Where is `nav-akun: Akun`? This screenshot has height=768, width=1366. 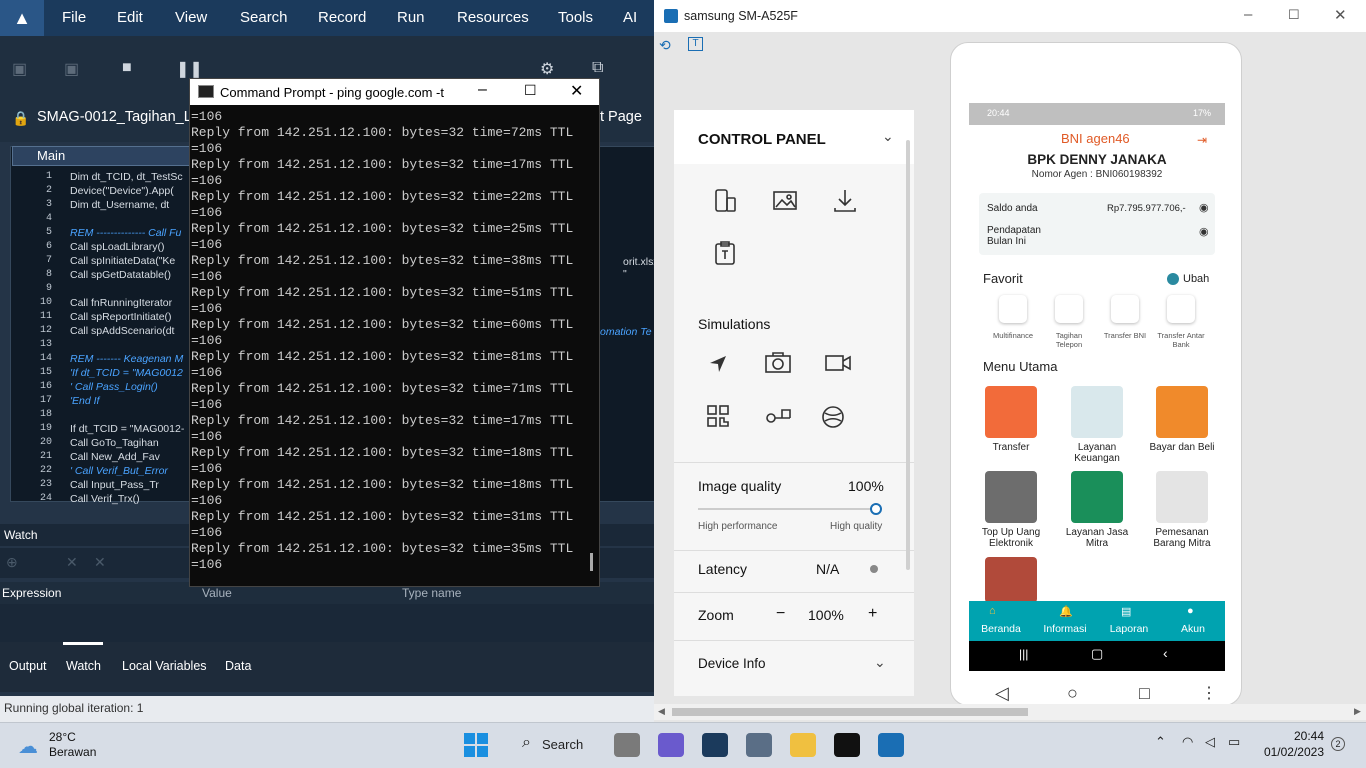
nav-akun: Akun is located at coordinates (1193, 629).